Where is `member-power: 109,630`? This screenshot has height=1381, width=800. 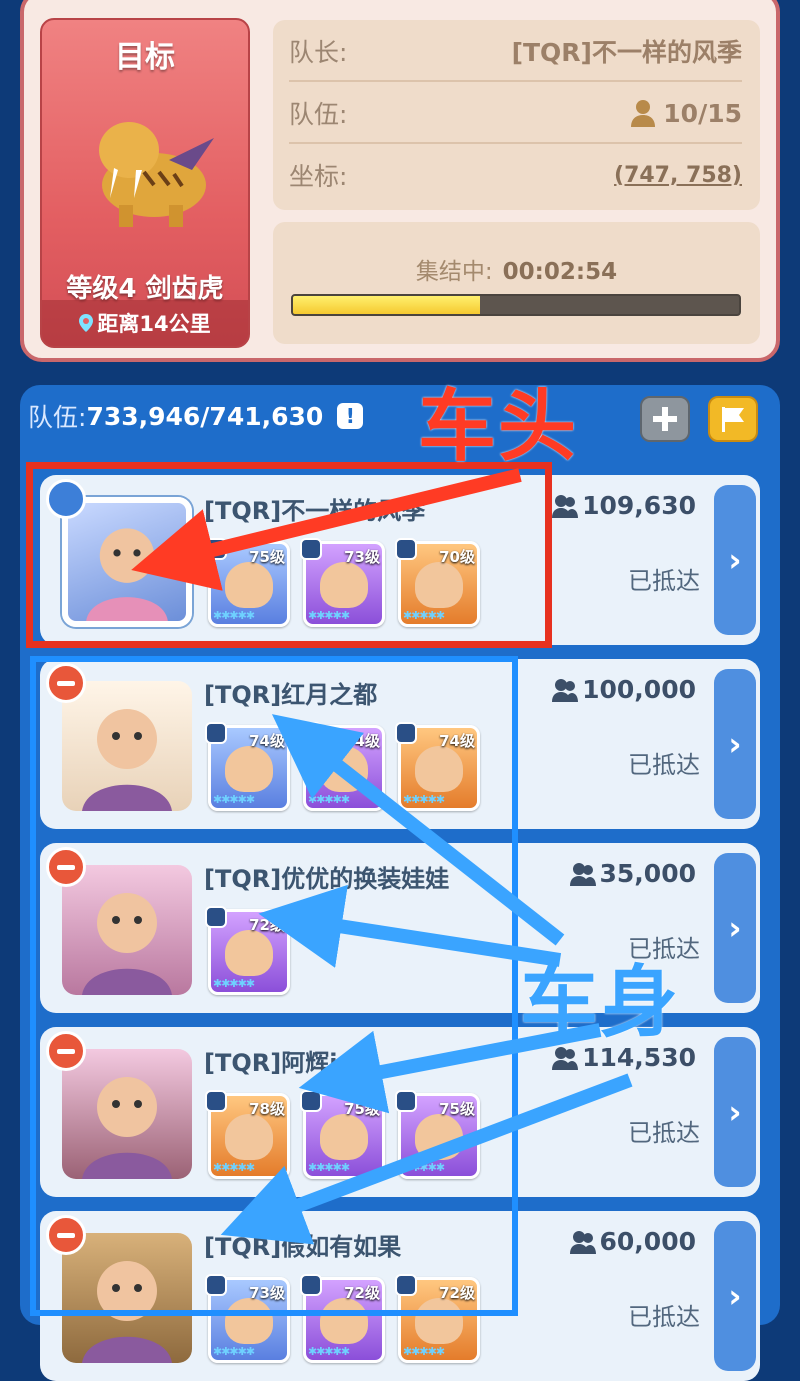
member-power: 109,630 is located at coordinates (624, 505).